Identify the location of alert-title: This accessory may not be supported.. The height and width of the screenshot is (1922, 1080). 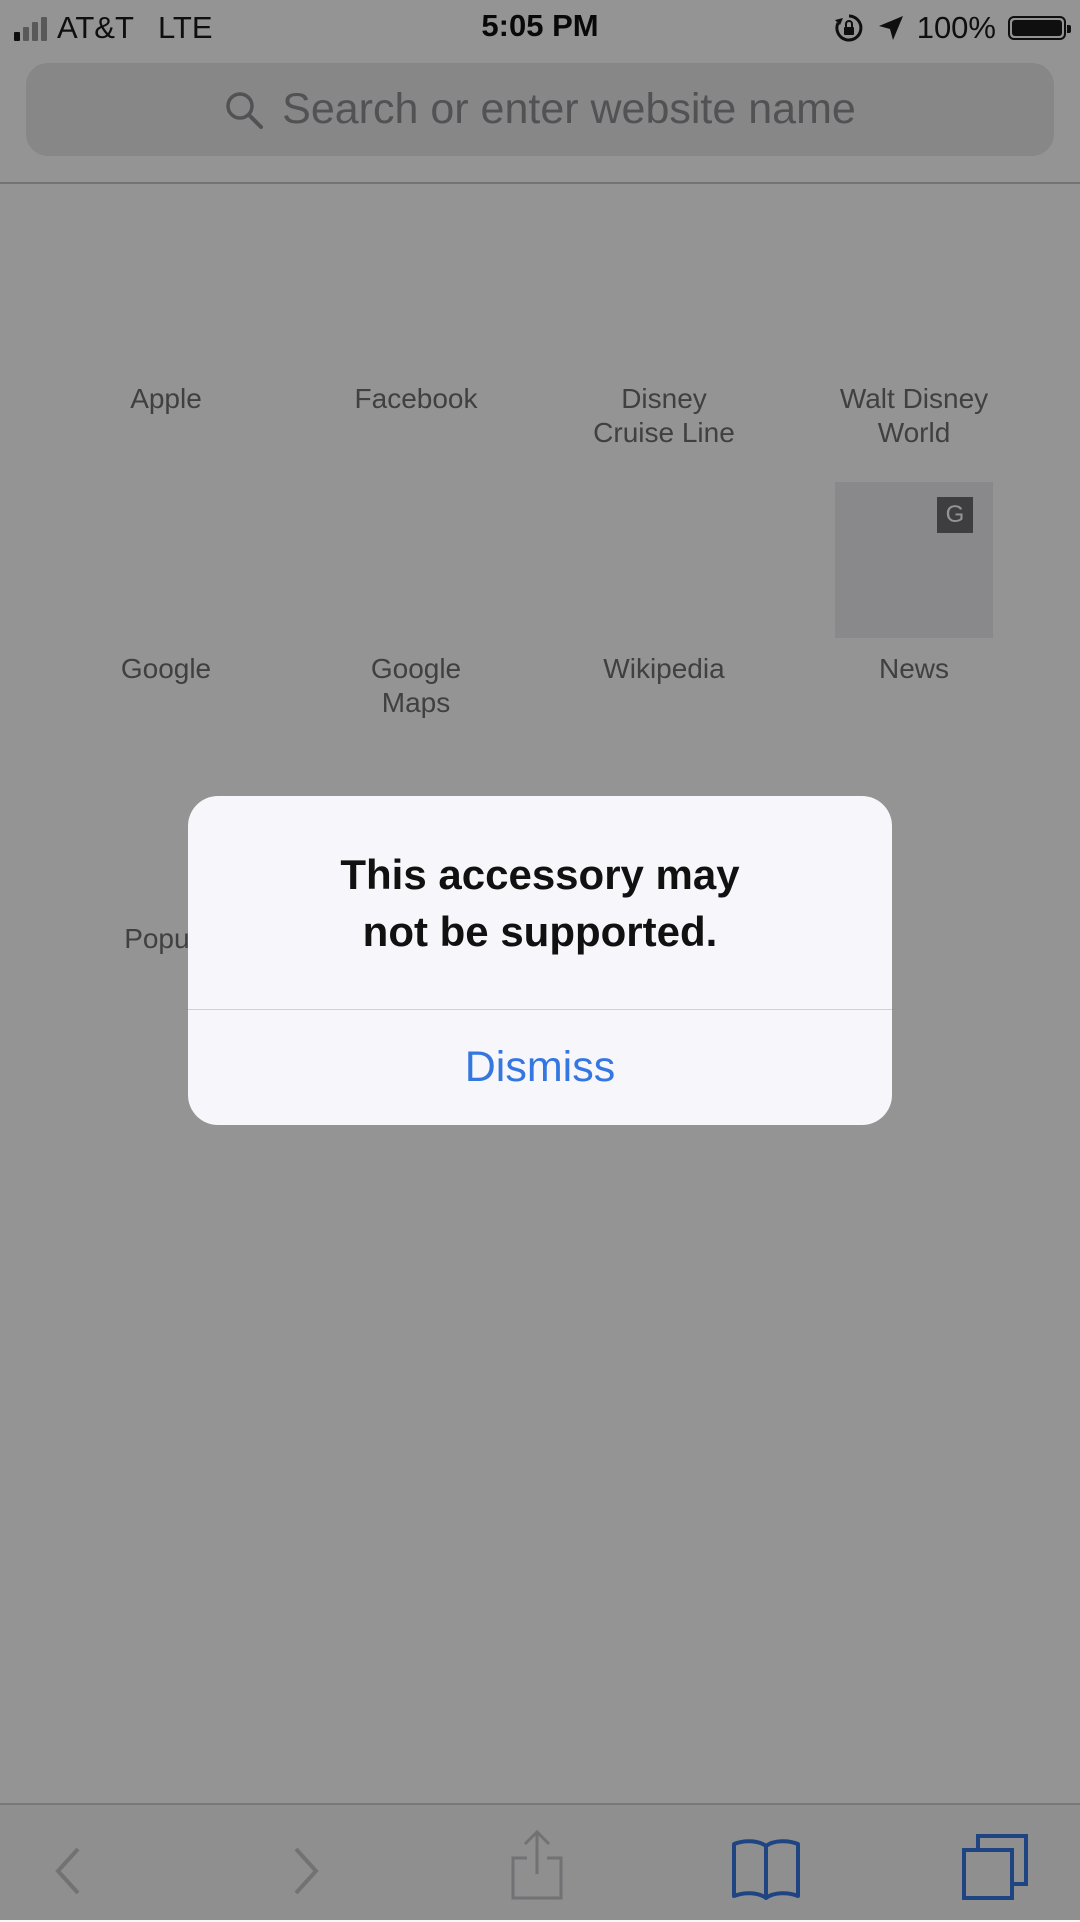
(540, 903).